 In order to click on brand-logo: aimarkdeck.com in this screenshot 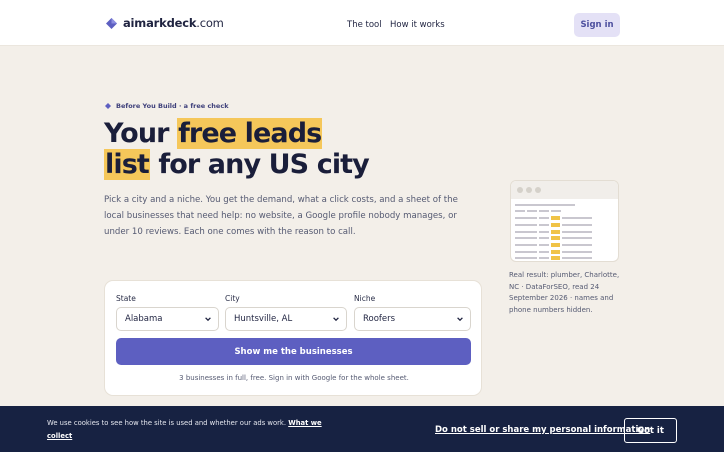, I will do `click(165, 23)`.